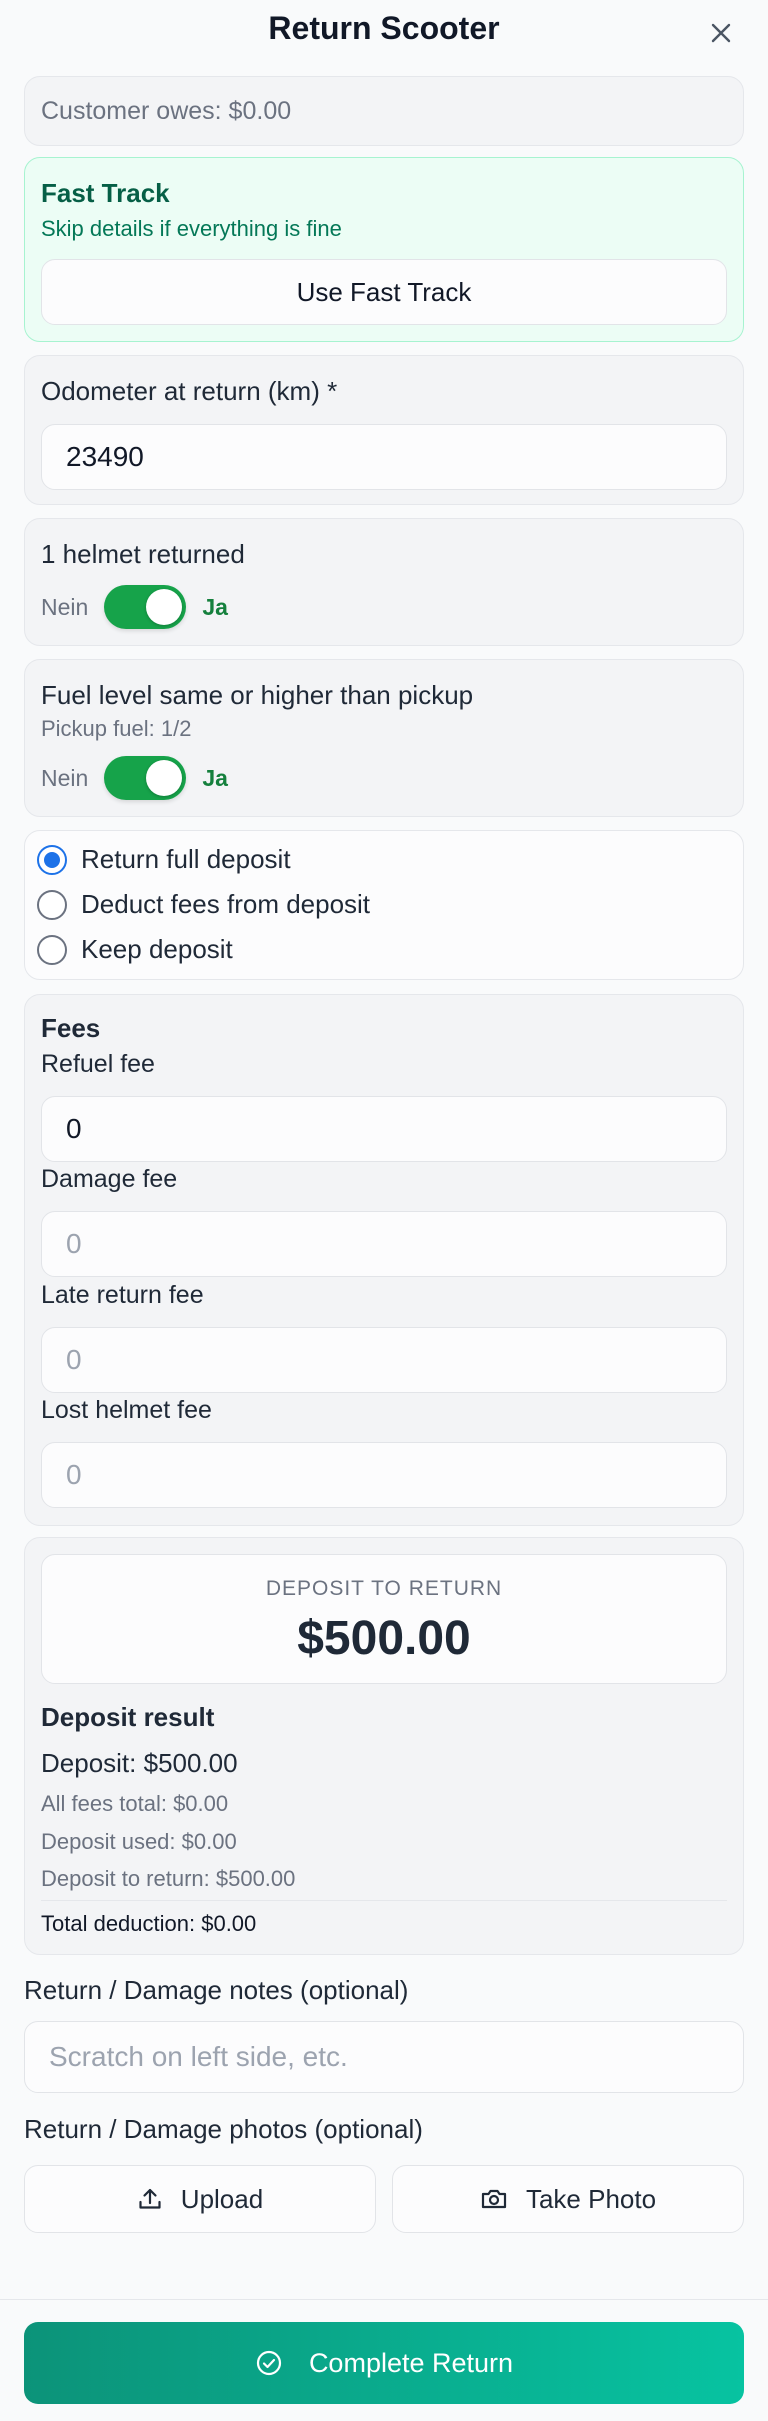  I want to click on radio-label: Deduct fees from deposit, so click(226, 904).